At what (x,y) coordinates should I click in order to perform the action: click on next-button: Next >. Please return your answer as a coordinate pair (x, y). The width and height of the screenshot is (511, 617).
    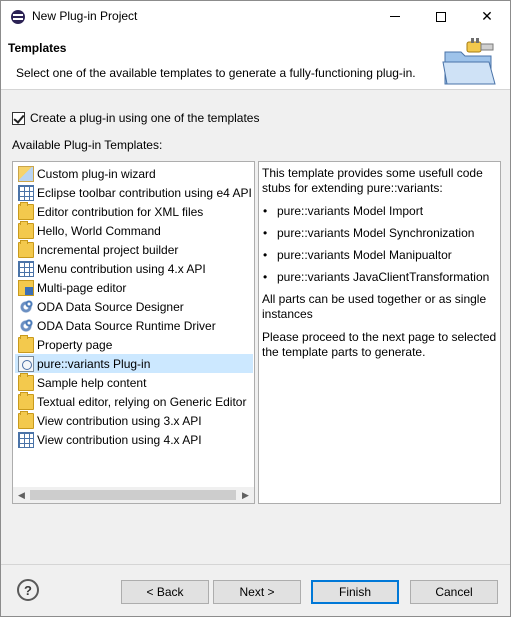
    Looking at the image, I should click on (257, 592).